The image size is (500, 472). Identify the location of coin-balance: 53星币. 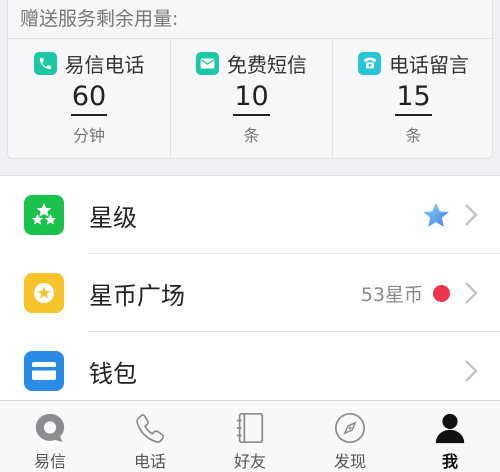
(391, 294).